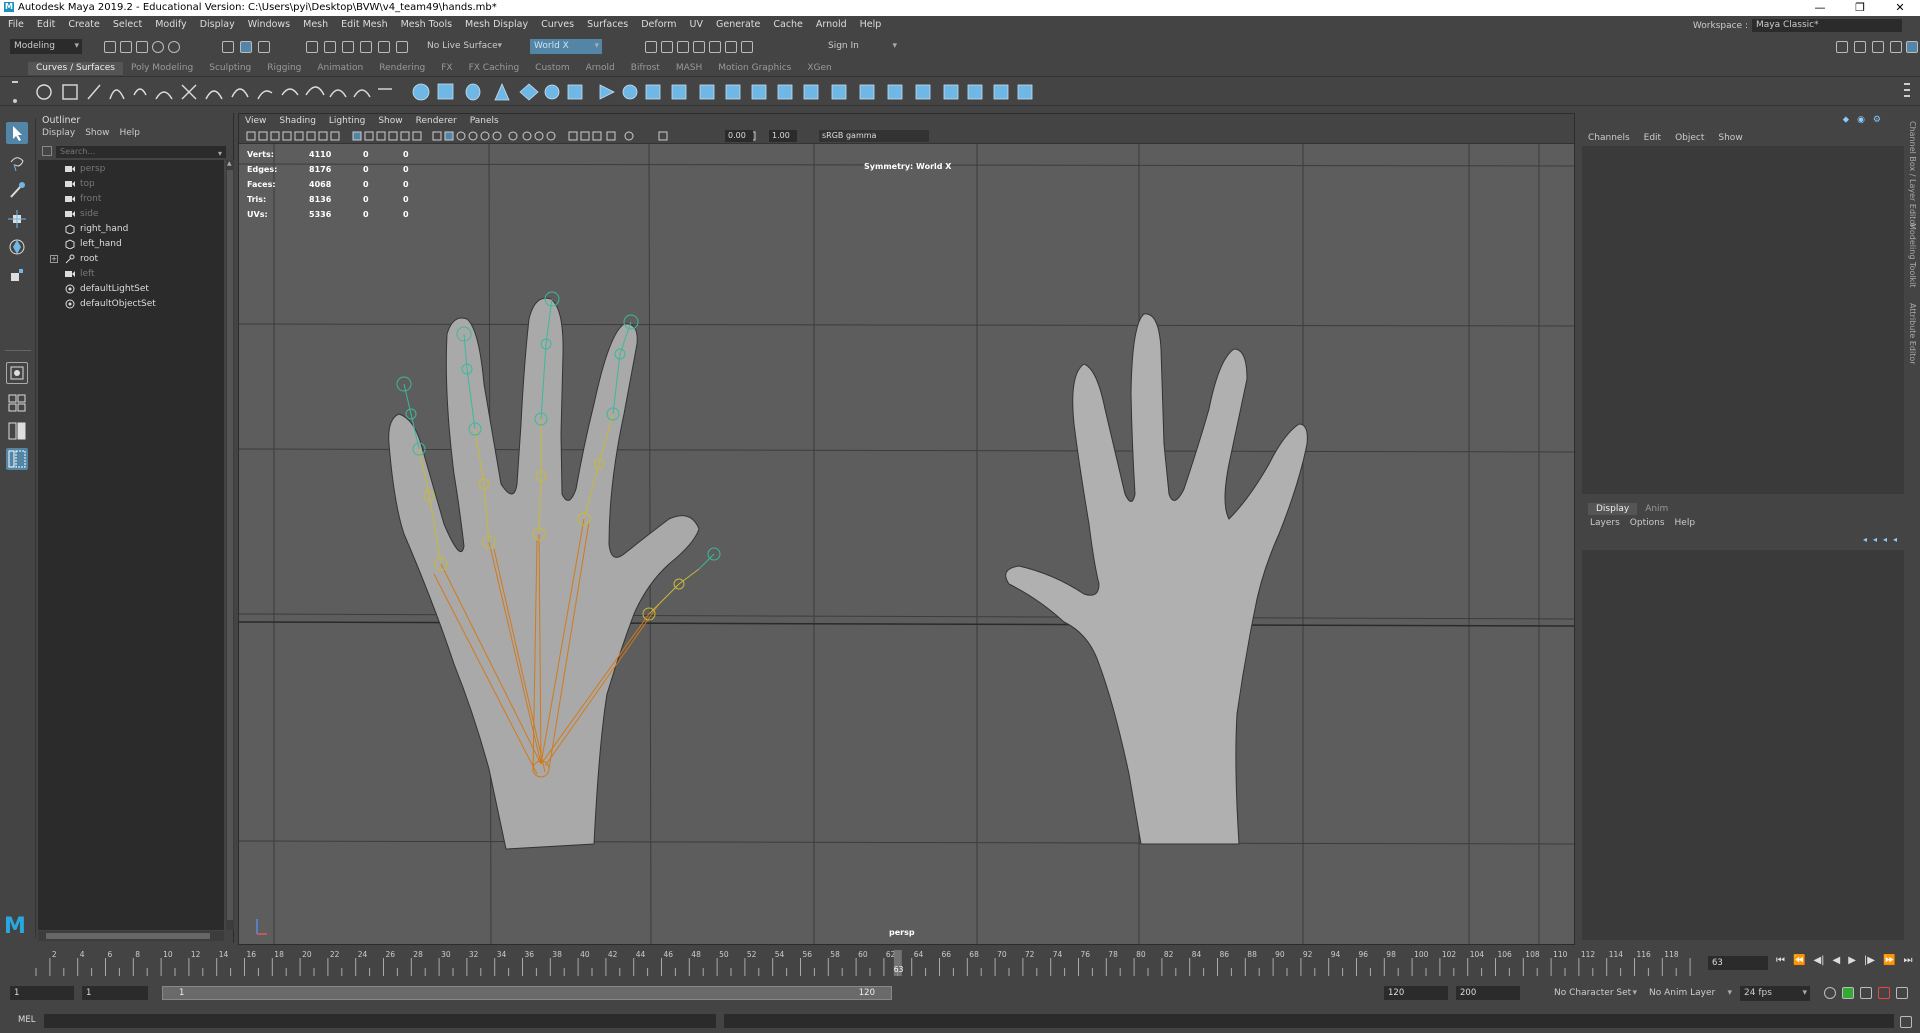 The image size is (1920, 1033). Describe the element at coordinates (1595, 993) in the screenshot. I see `character-set-dropdown: No Character Set` at that location.